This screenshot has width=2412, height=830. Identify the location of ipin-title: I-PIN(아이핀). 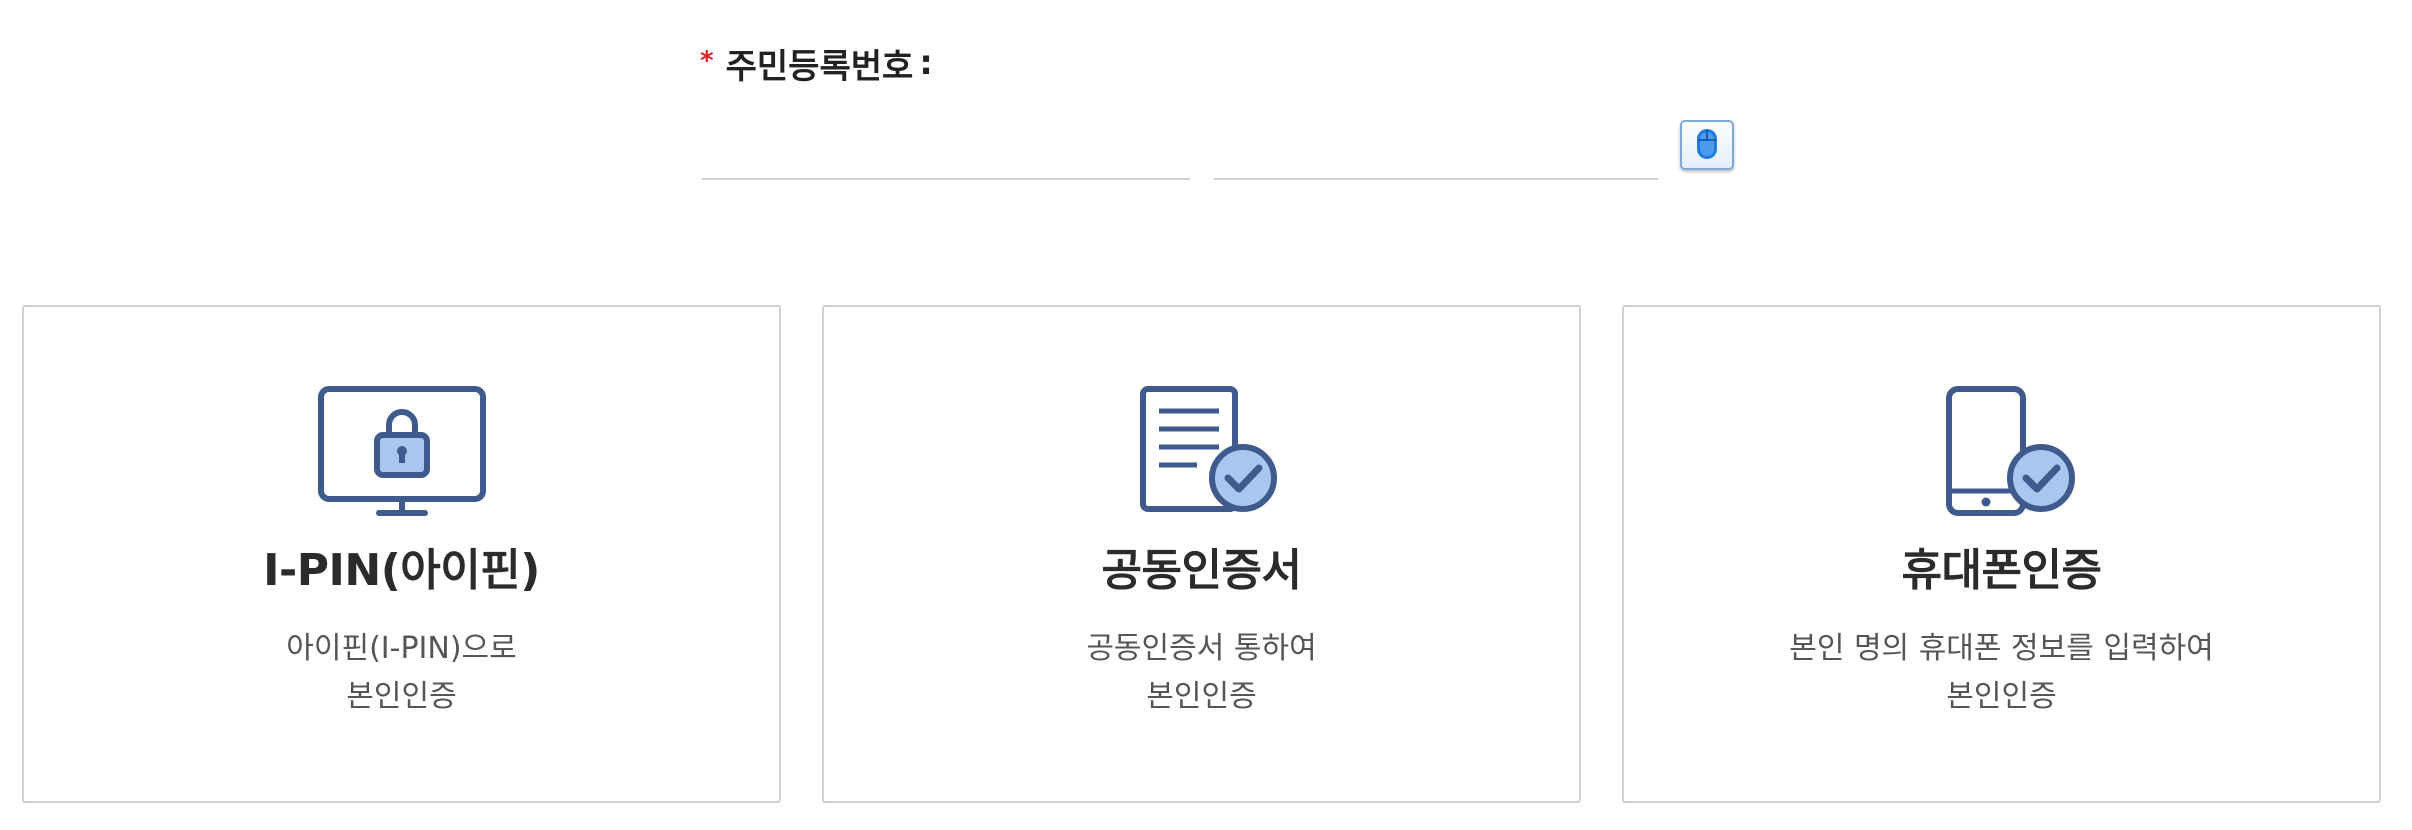
(401, 570).